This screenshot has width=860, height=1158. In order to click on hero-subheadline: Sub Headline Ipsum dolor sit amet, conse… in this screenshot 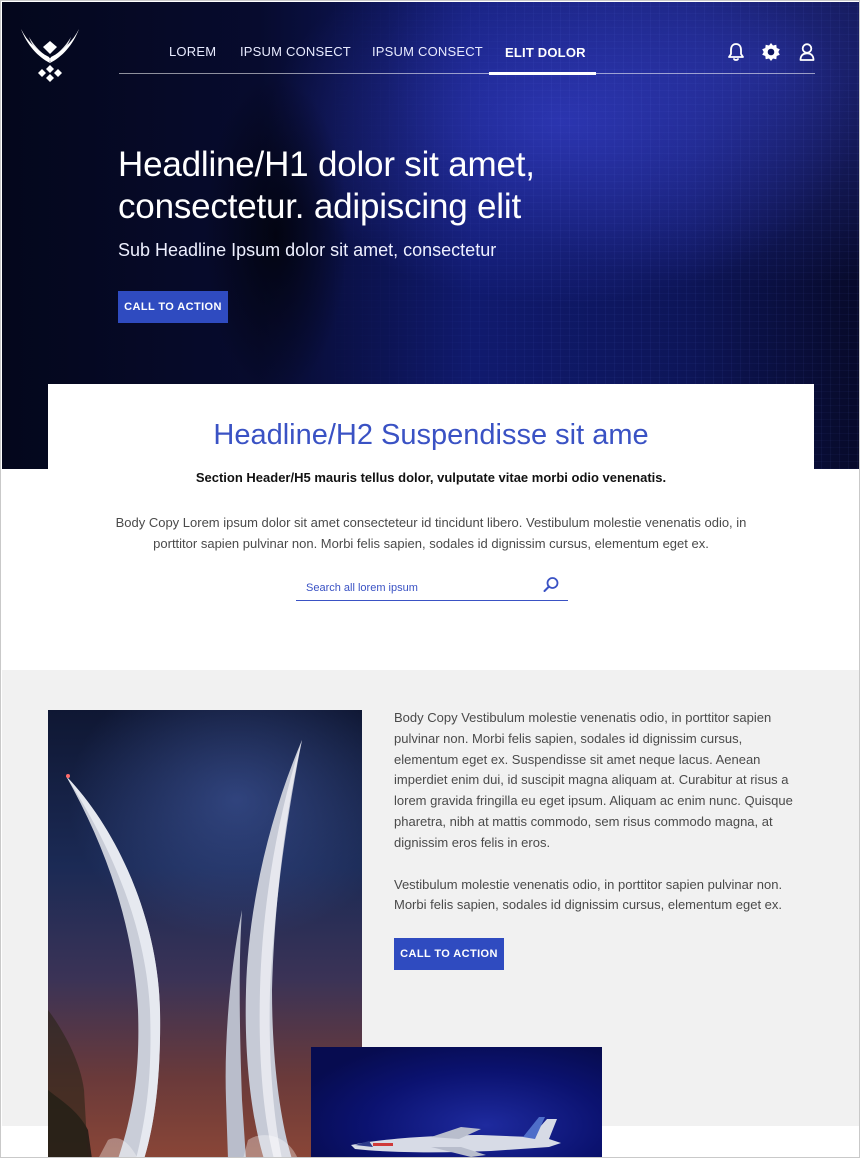, I will do `click(307, 250)`.